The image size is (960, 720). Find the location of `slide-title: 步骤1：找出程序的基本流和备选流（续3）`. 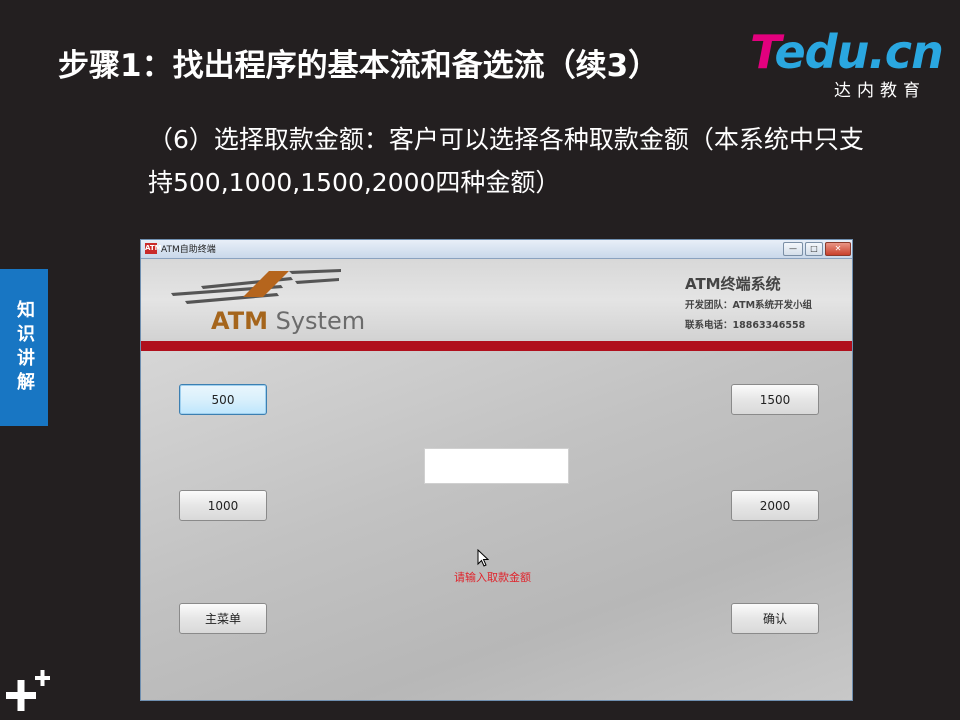

slide-title: 步骤1：找出程序的基本流和备选流（续3） is located at coordinates (359, 66).